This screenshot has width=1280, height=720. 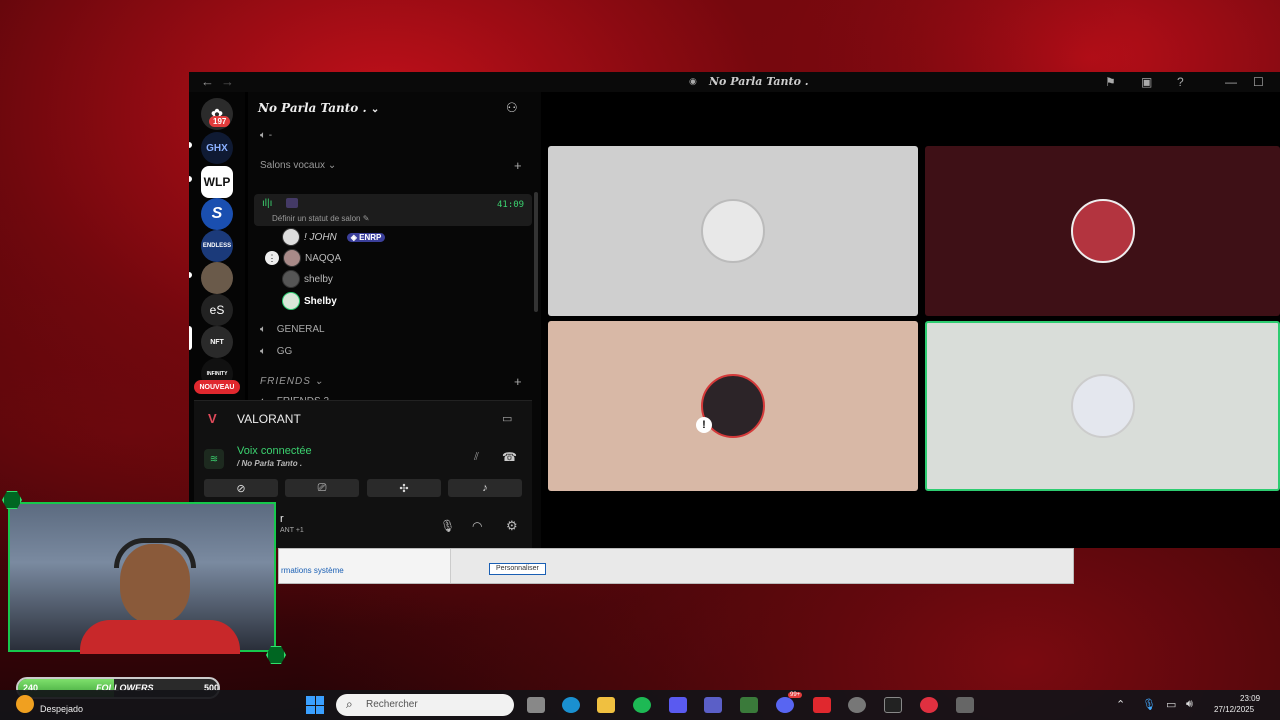 I want to click on maximize-icon: ☐, so click(x=1258, y=82).